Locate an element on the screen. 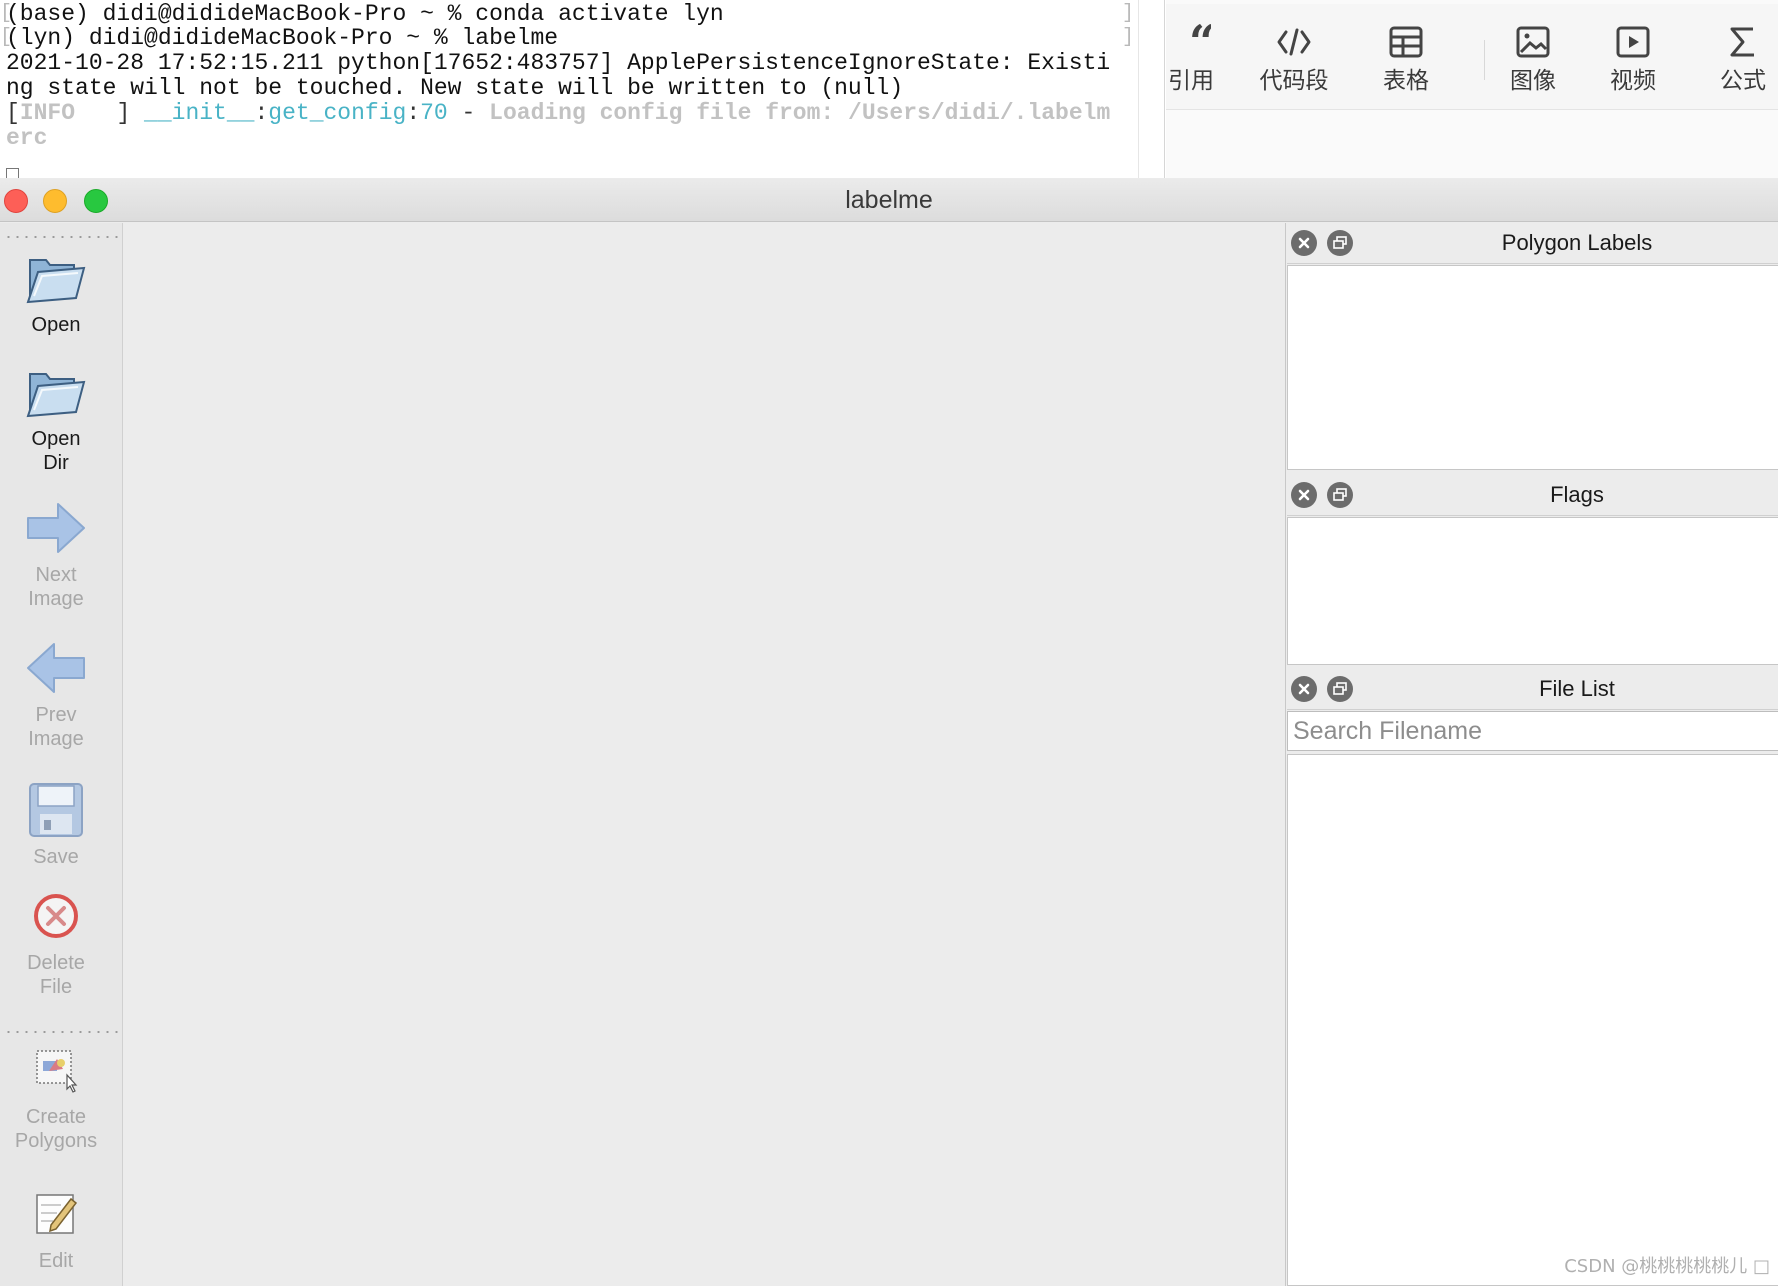 Image resolution: width=1778 pixels, height=1286 pixels. code-label: 代码段 is located at coordinates (1294, 81).